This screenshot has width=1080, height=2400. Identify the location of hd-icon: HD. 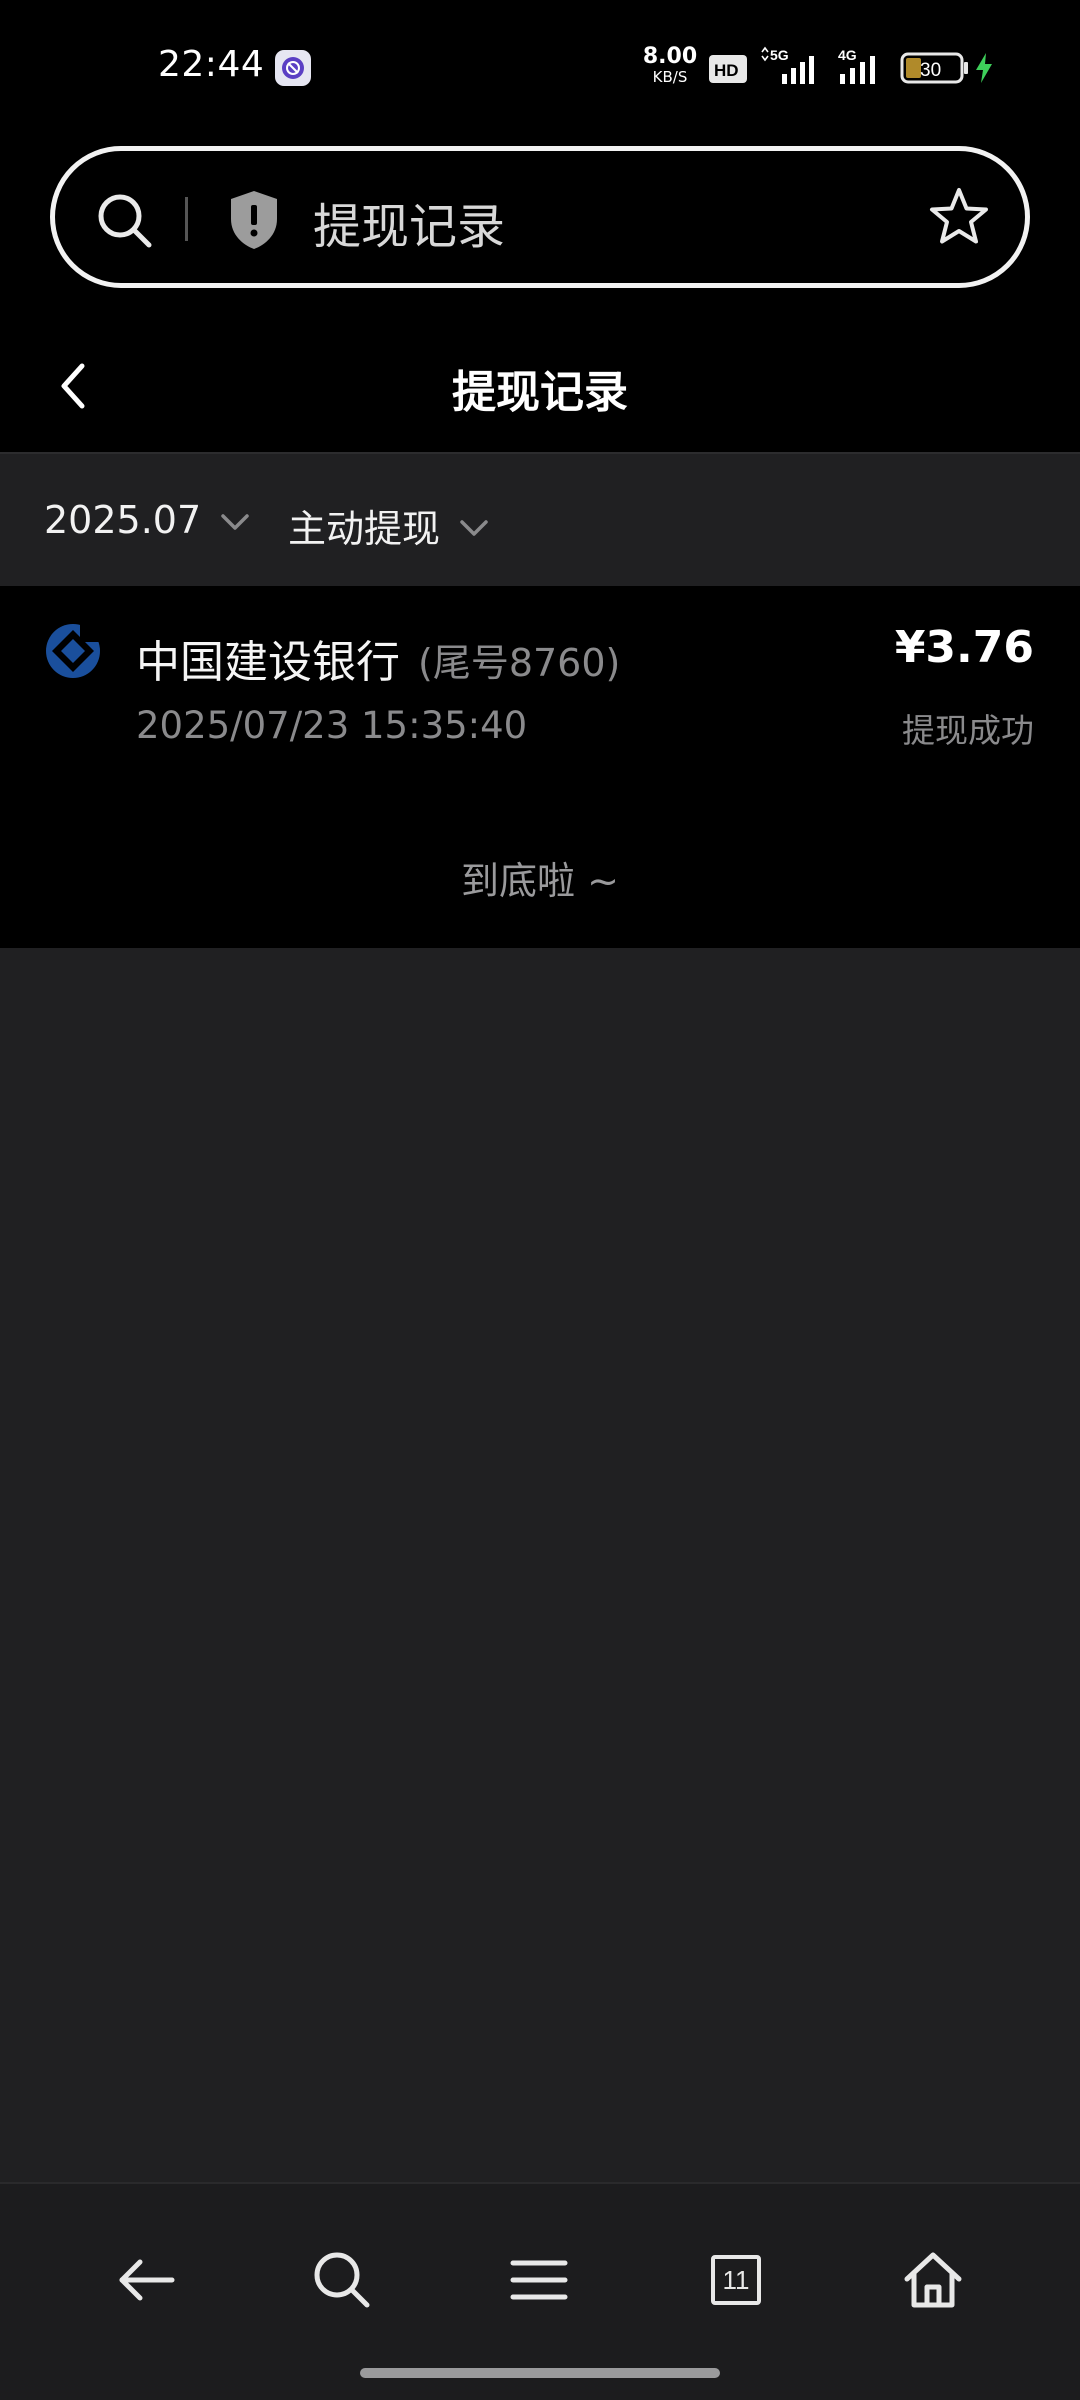
(728, 69).